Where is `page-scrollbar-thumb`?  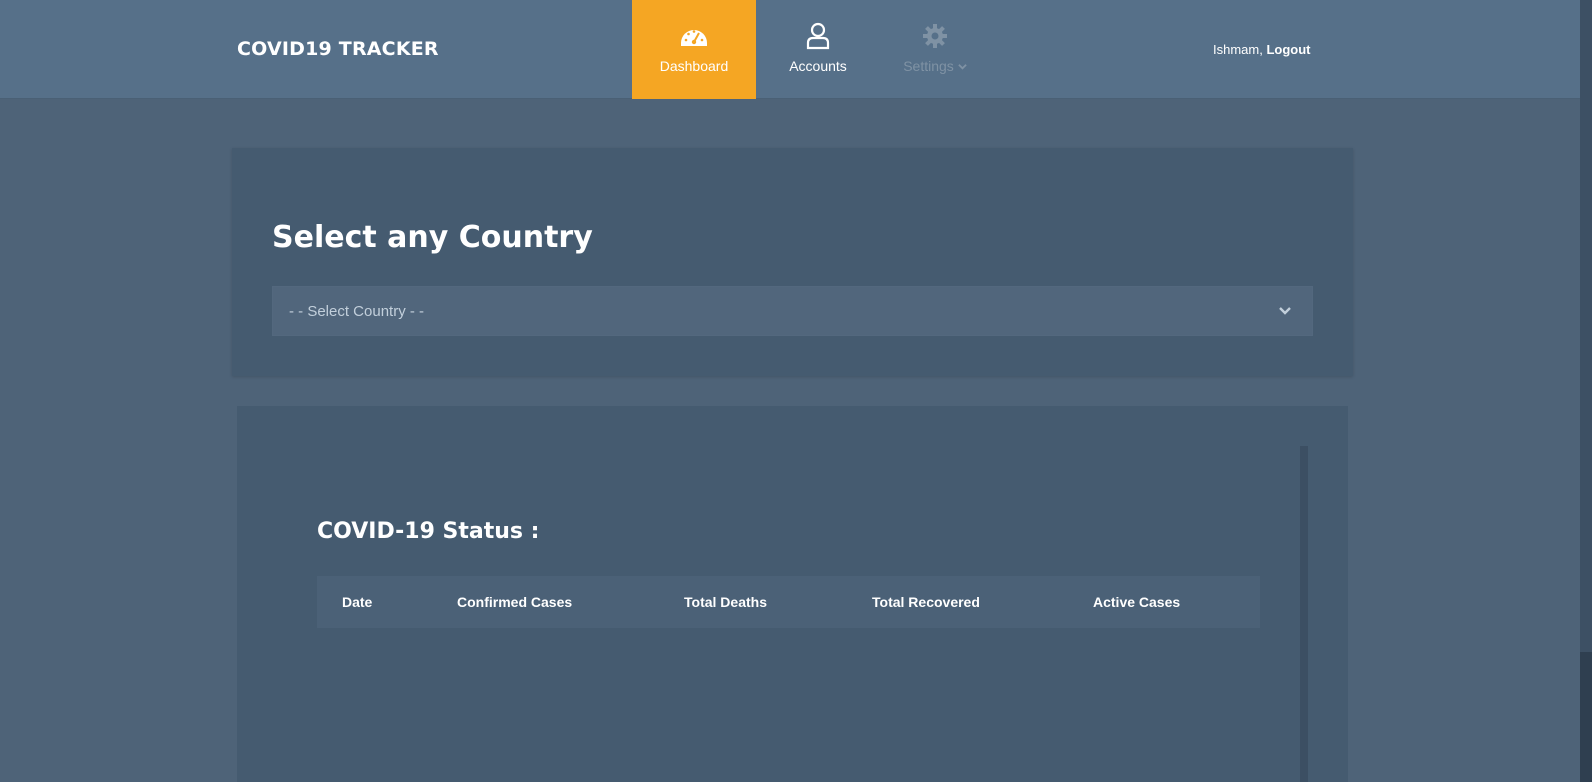 page-scrollbar-thumb is located at coordinates (1586, 717).